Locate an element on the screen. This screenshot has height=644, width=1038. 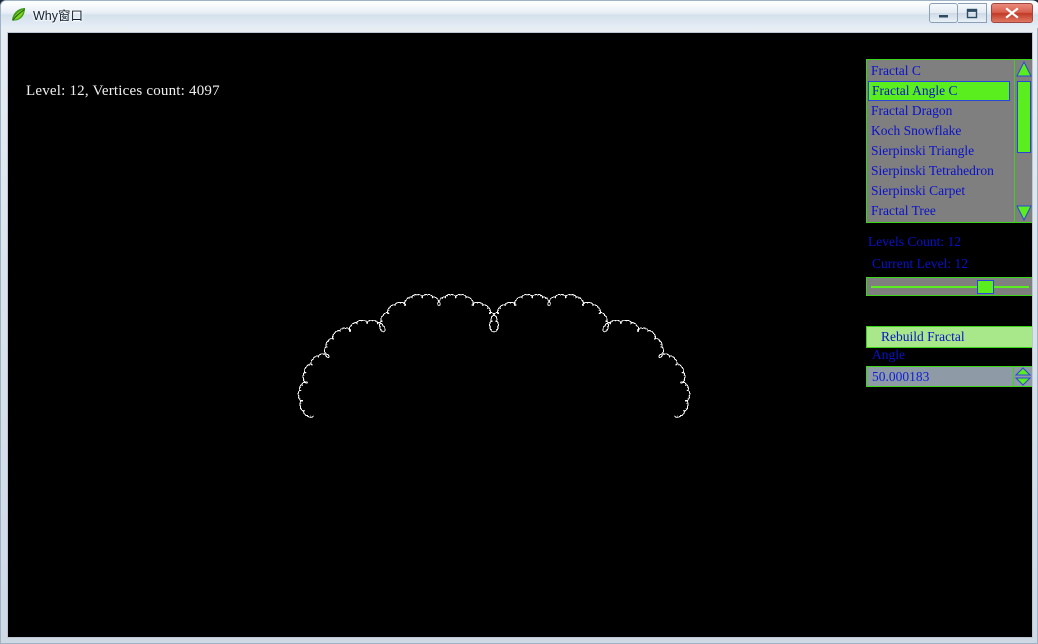
close-button is located at coordinates (1012, 13).